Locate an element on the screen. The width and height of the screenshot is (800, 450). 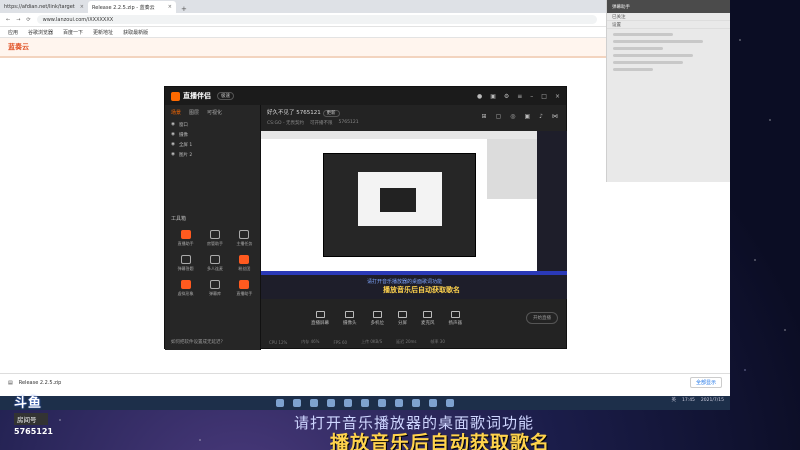
room-id: 5765121 is located at coordinates (348, 122).